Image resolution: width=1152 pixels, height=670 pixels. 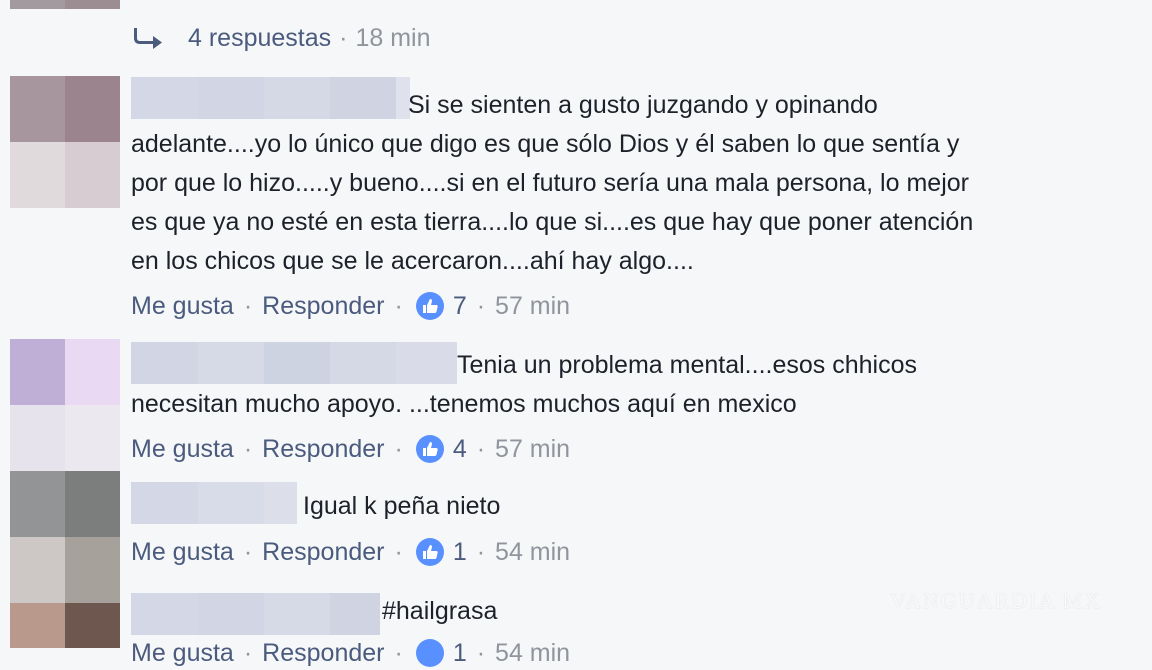 I want to click on replies-link: 4 respuestas · 18 min, so click(x=282, y=38).